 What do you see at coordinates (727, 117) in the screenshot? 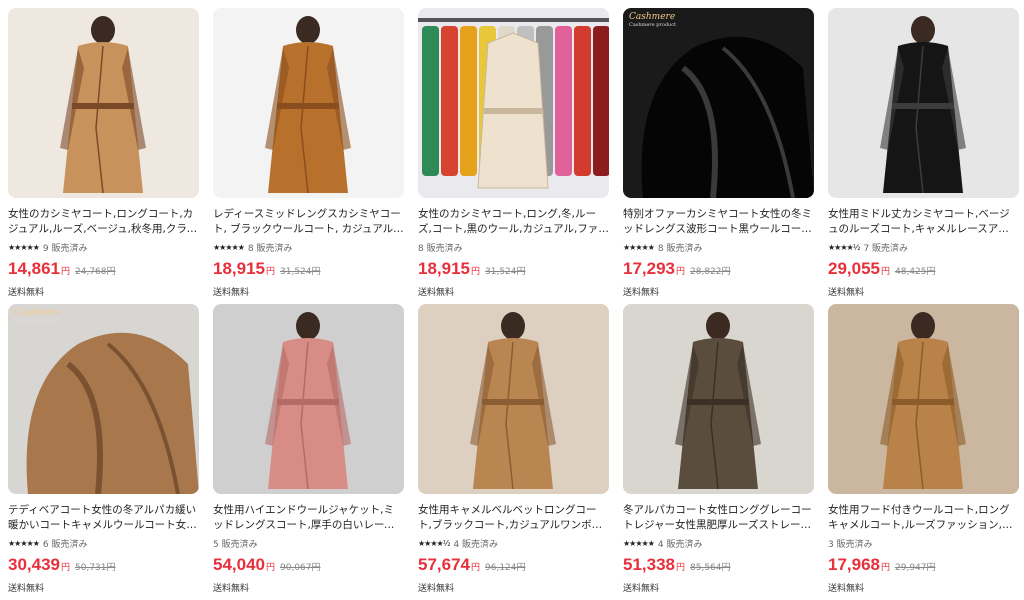
I see `black-cashmere-photo` at bounding box center [727, 117].